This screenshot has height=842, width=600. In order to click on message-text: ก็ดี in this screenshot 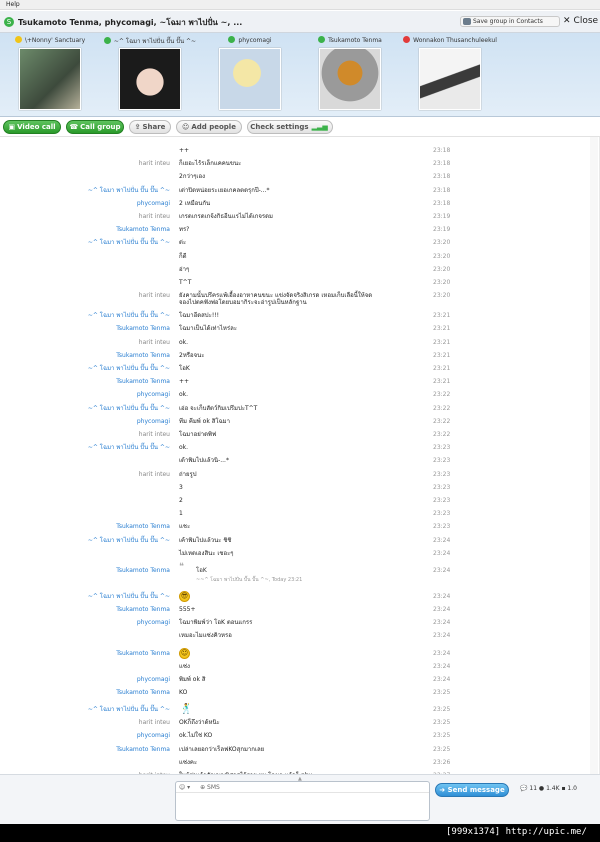, I will do `click(183, 256)`.